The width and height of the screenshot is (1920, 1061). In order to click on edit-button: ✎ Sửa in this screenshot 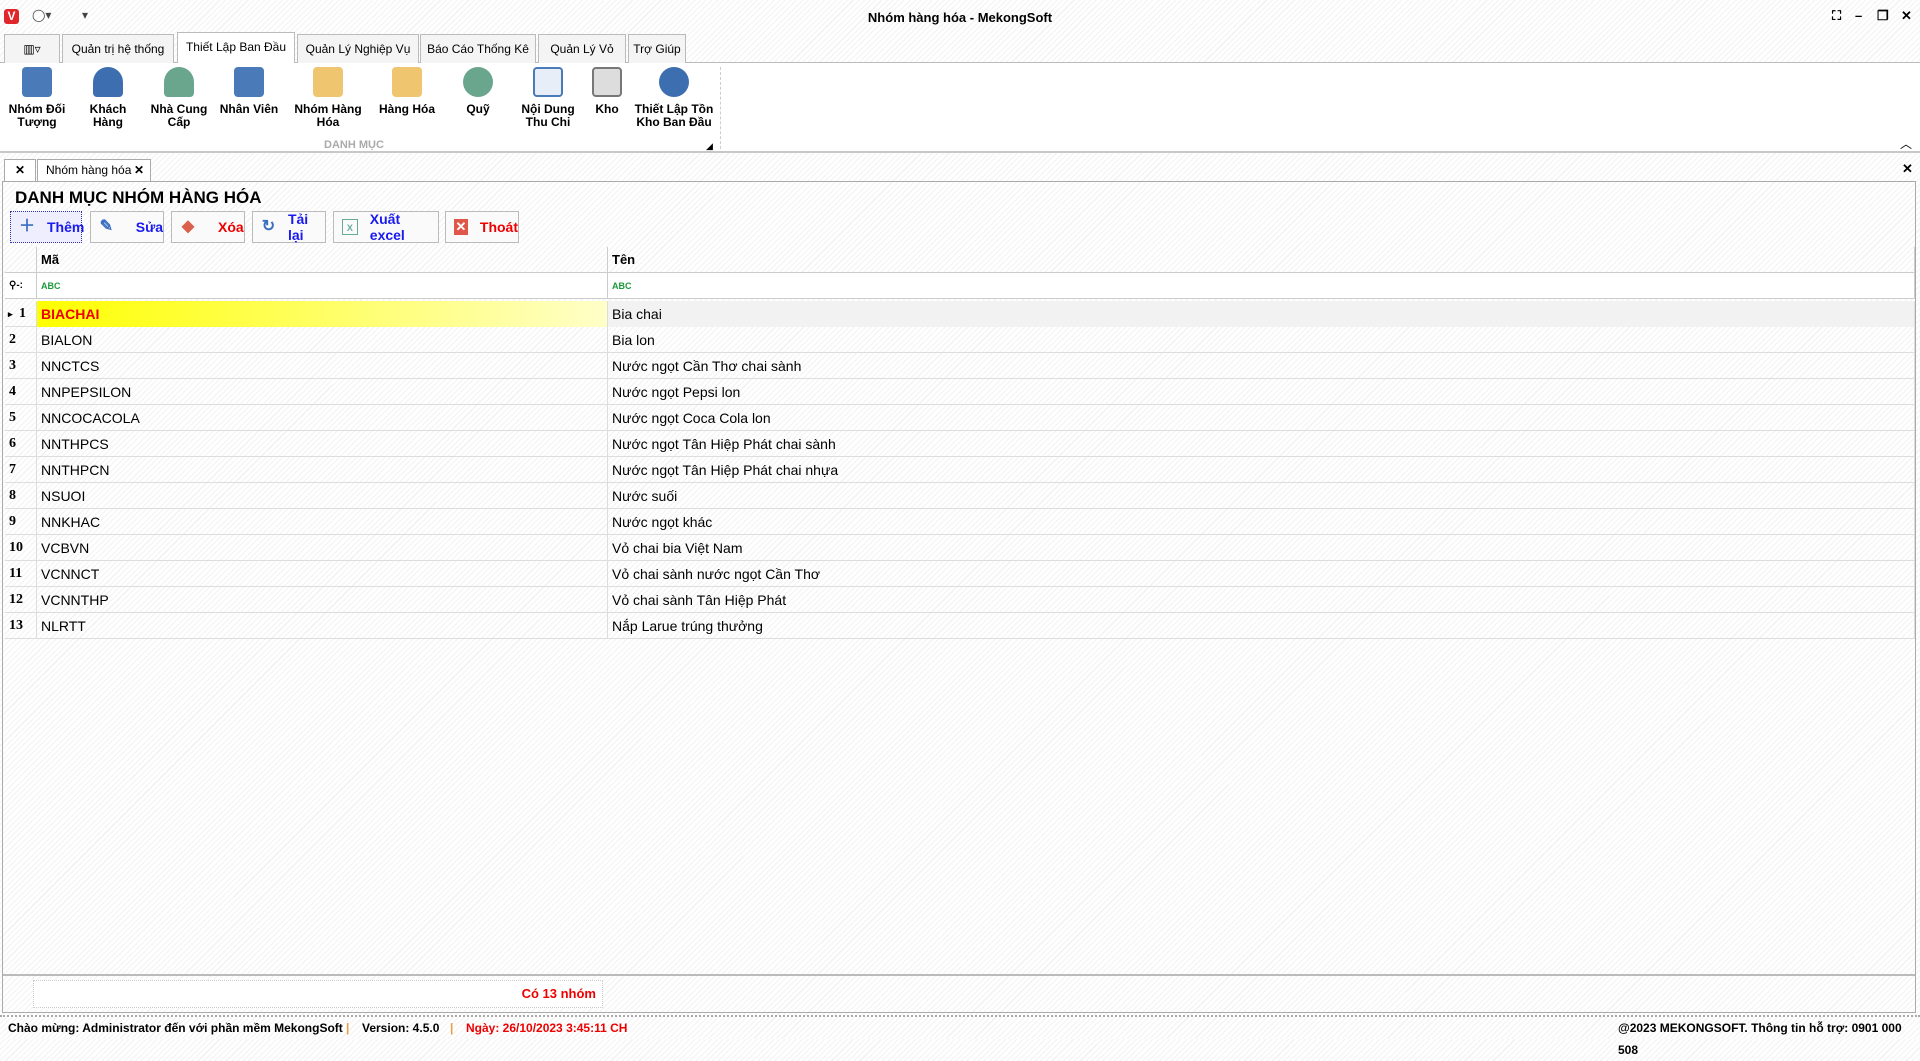, I will do `click(127, 227)`.